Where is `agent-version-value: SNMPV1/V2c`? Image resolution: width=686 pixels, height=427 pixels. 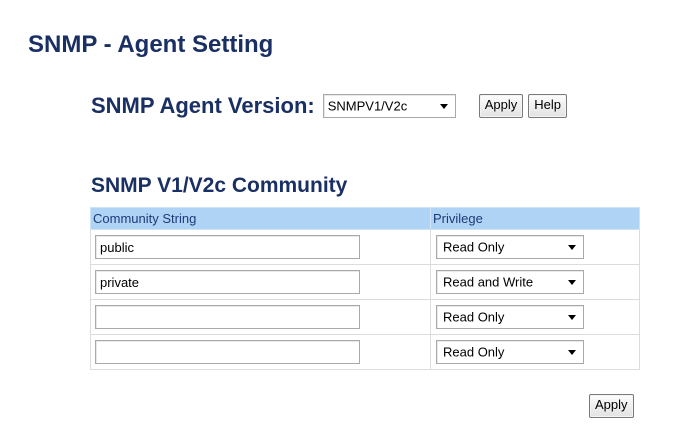 agent-version-value: SNMPV1/V2c is located at coordinates (367, 106).